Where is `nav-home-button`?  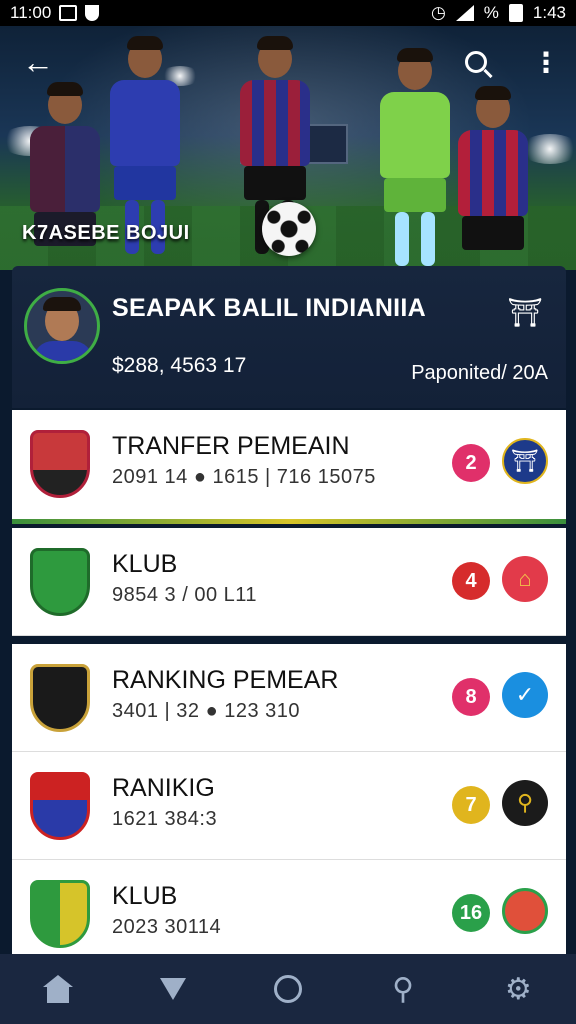
nav-home-button is located at coordinates (58, 989).